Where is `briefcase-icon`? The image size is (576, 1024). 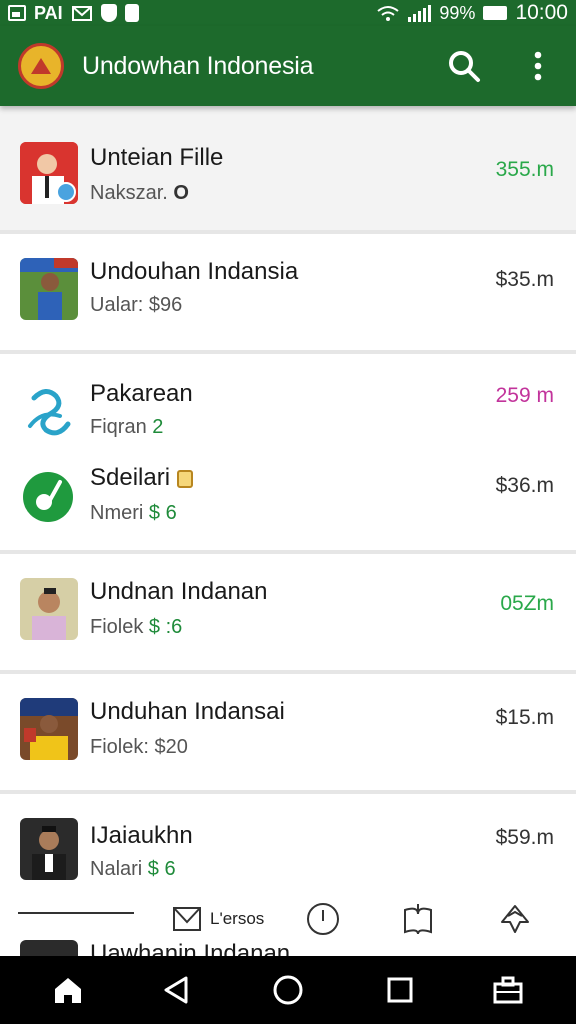 briefcase-icon is located at coordinates (508, 990).